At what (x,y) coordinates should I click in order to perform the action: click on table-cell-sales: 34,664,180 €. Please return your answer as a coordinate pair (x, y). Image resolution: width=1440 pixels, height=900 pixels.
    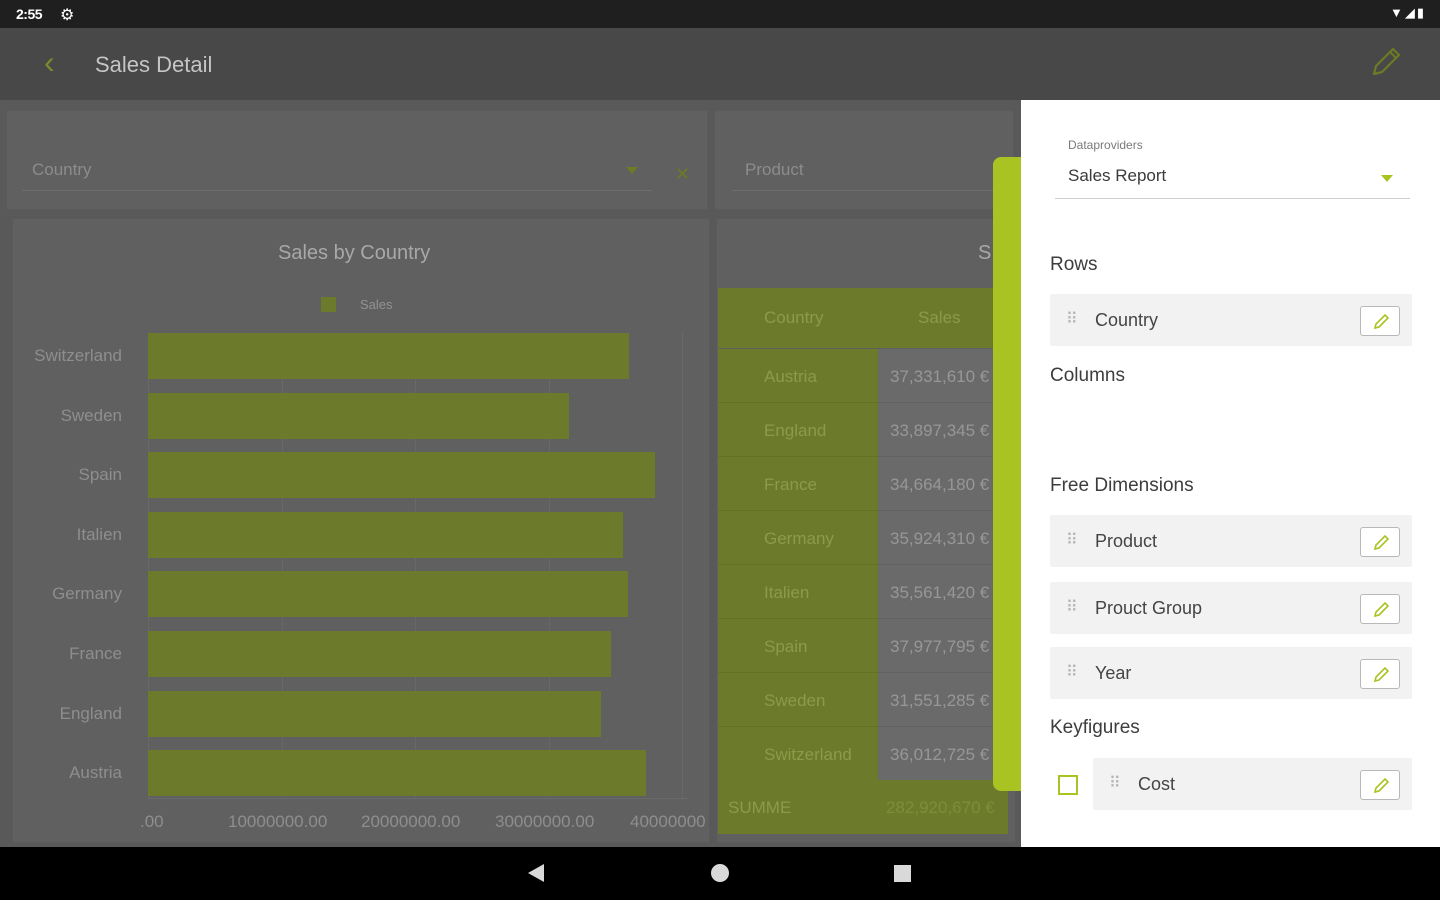
    Looking at the image, I should click on (943, 484).